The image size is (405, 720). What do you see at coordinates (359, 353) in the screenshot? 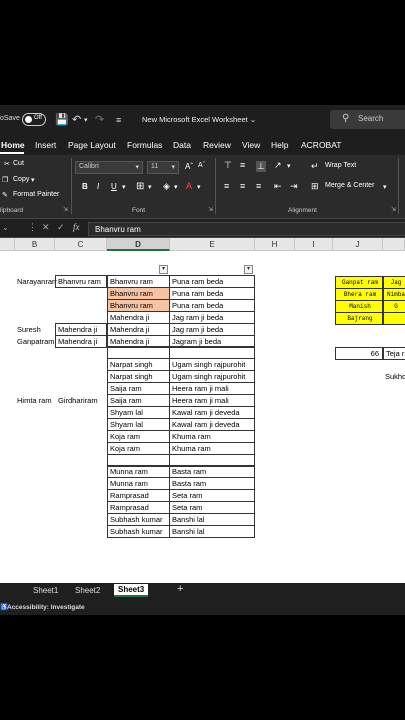
I see `cell-j-number: 66` at bounding box center [359, 353].